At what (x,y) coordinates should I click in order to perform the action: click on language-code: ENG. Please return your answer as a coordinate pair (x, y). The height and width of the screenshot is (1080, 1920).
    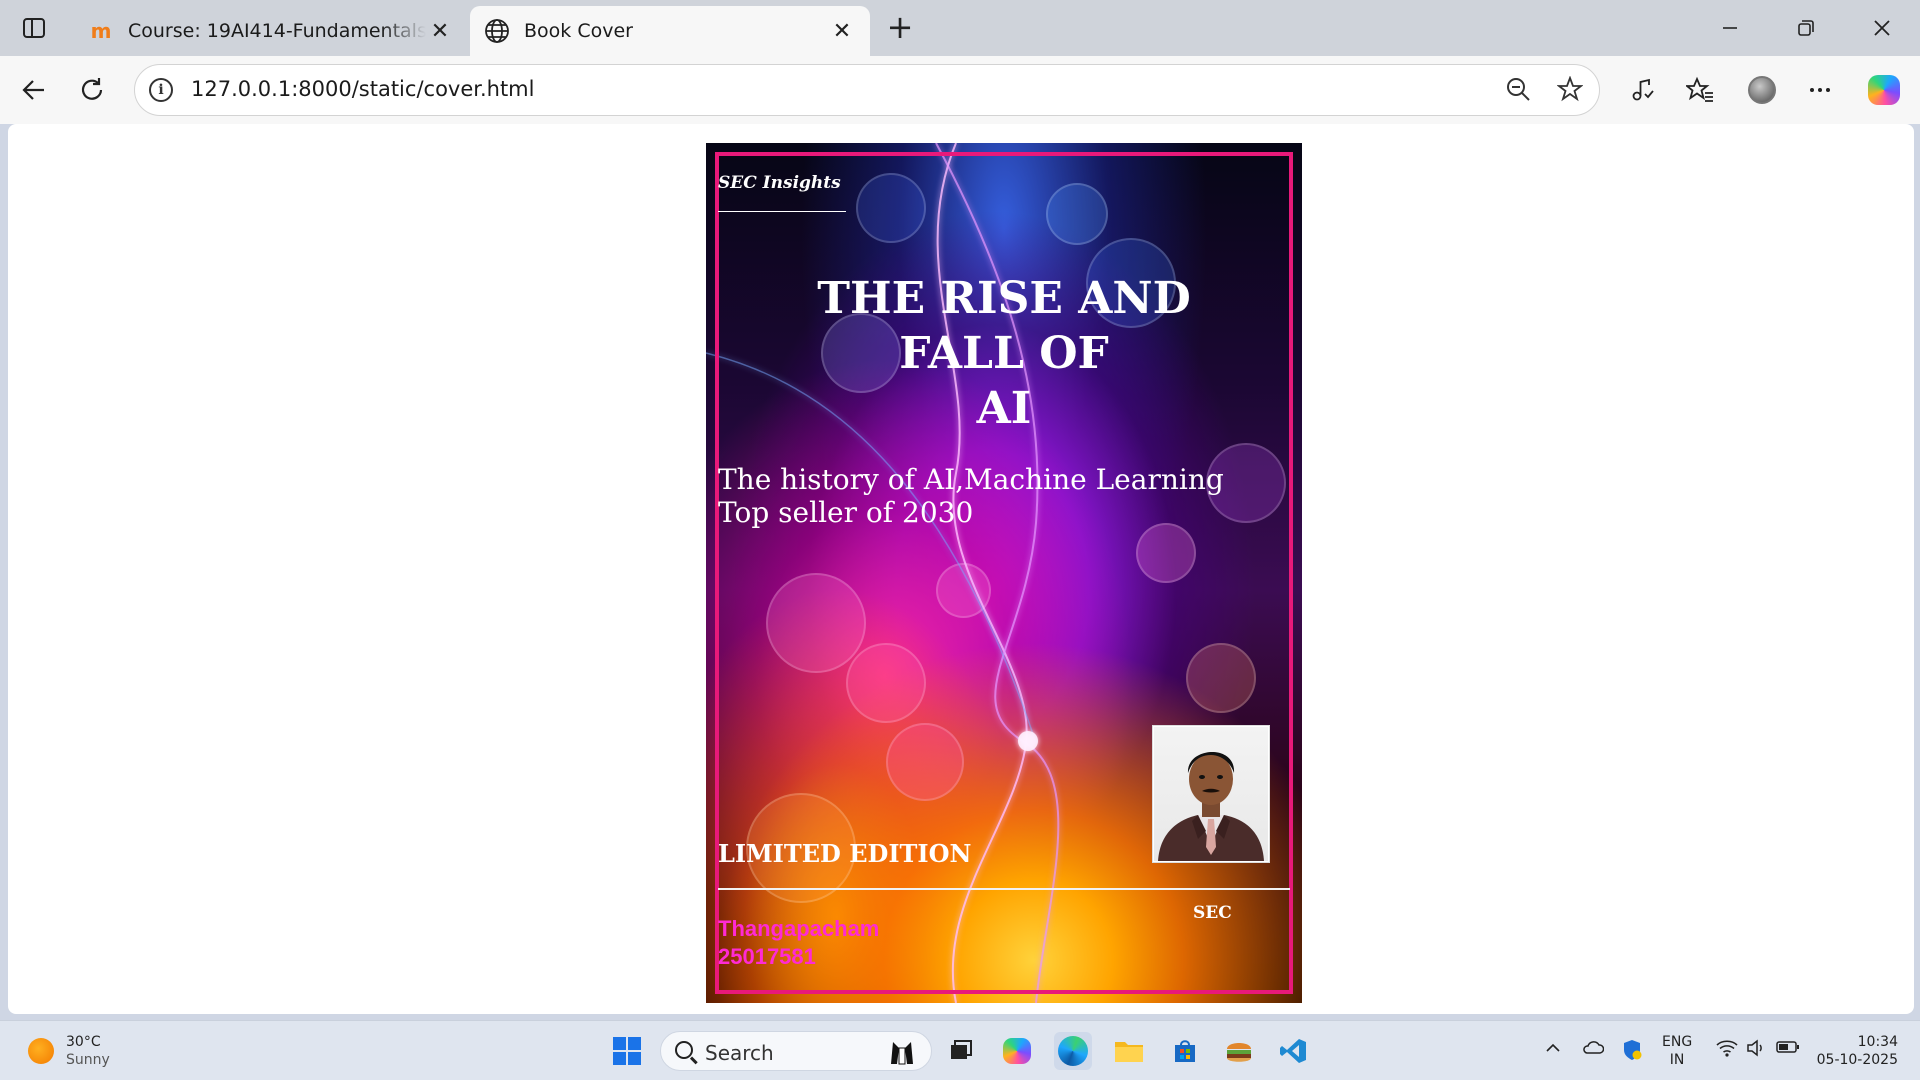
    Looking at the image, I should click on (1677, 1042).